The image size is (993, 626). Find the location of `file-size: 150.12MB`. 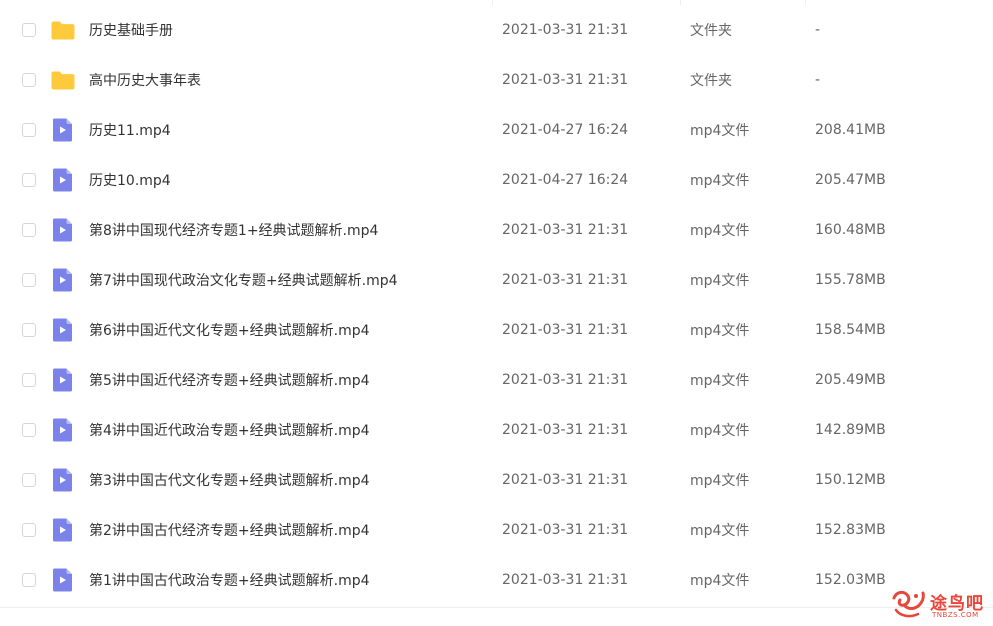

file-size: 150.12MB is located at coordinates (850, 480).